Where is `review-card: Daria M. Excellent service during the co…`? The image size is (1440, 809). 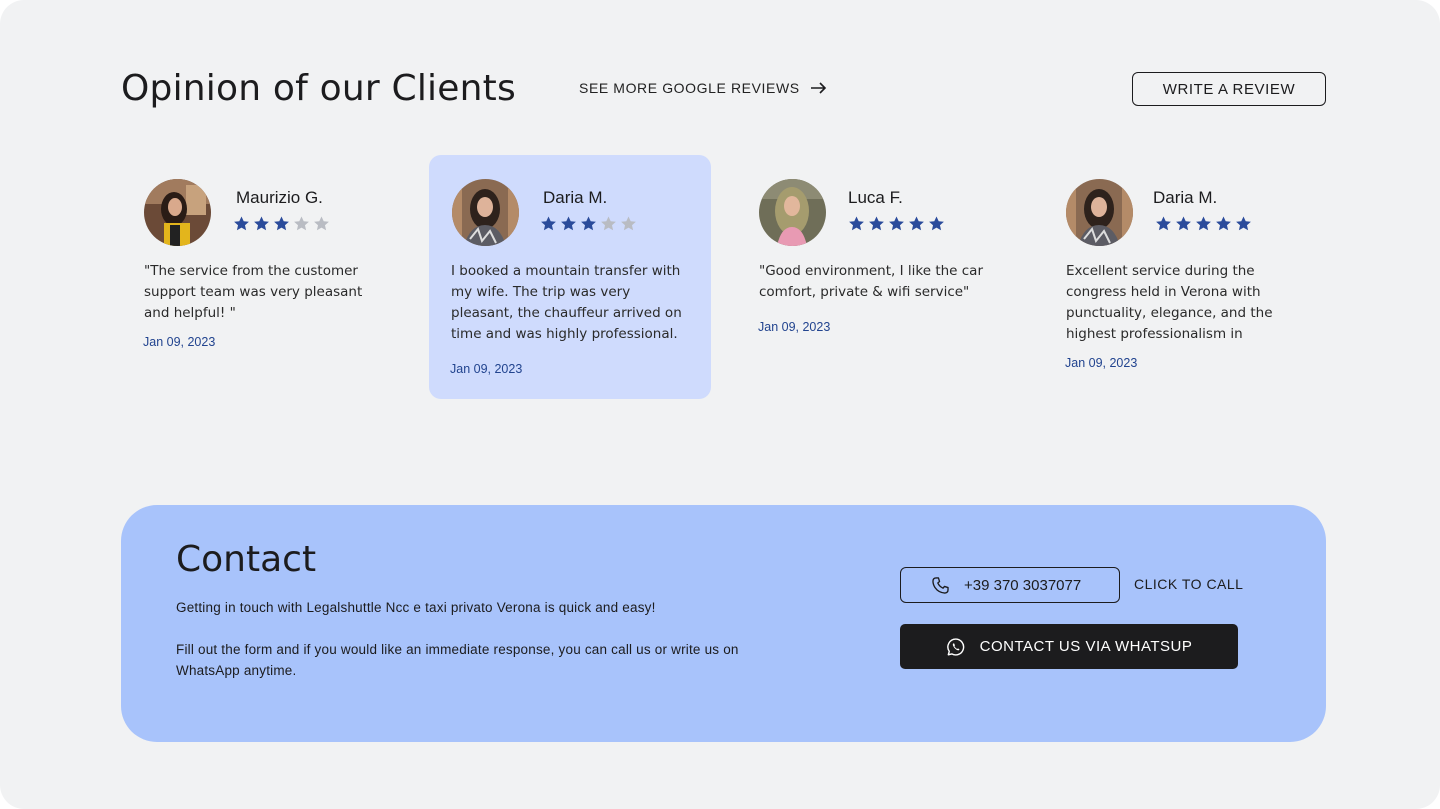 review-card: Daria M. Excellent service during the co… is located at coordinates (1192, 277).